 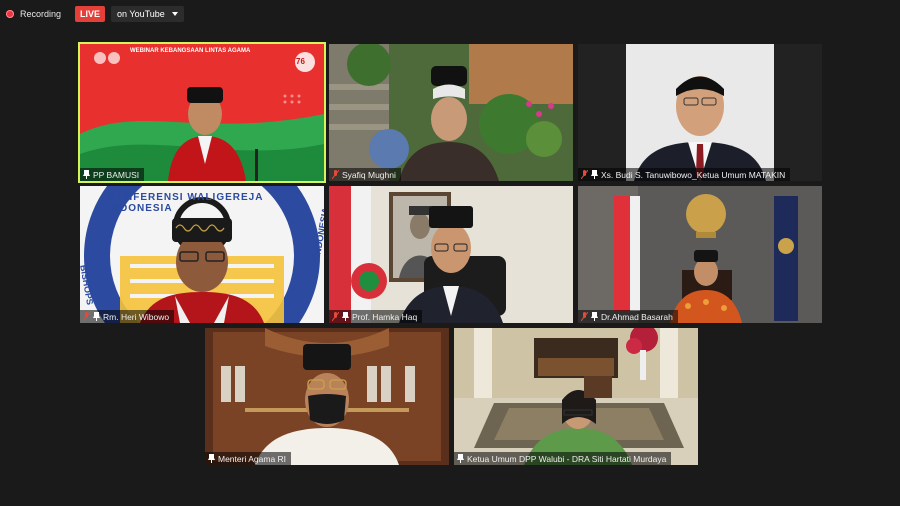 I want to click on banner-title: WEBINAR KEBANGSAAN LINTAS AGAMA, so click(x=190, y=51).